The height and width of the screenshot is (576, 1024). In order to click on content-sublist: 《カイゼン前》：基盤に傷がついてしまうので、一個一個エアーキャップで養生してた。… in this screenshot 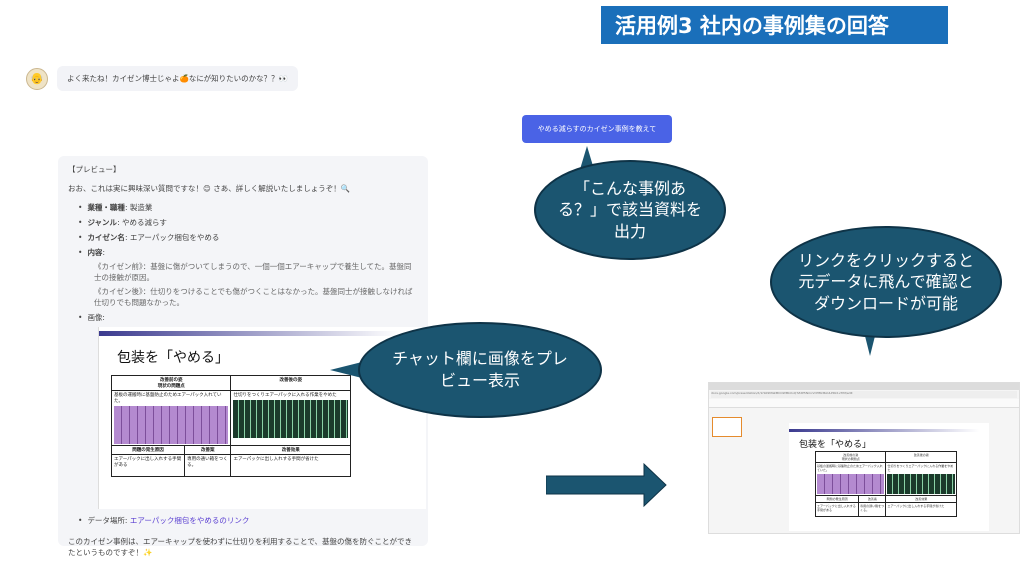, I will do `click(243, 285)`.